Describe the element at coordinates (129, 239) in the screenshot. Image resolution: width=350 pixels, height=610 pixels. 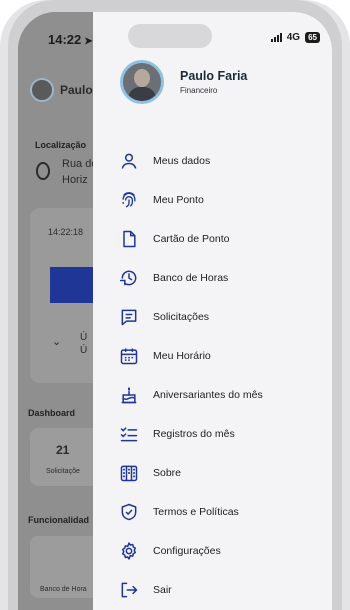
I see `document-icon` at that location.